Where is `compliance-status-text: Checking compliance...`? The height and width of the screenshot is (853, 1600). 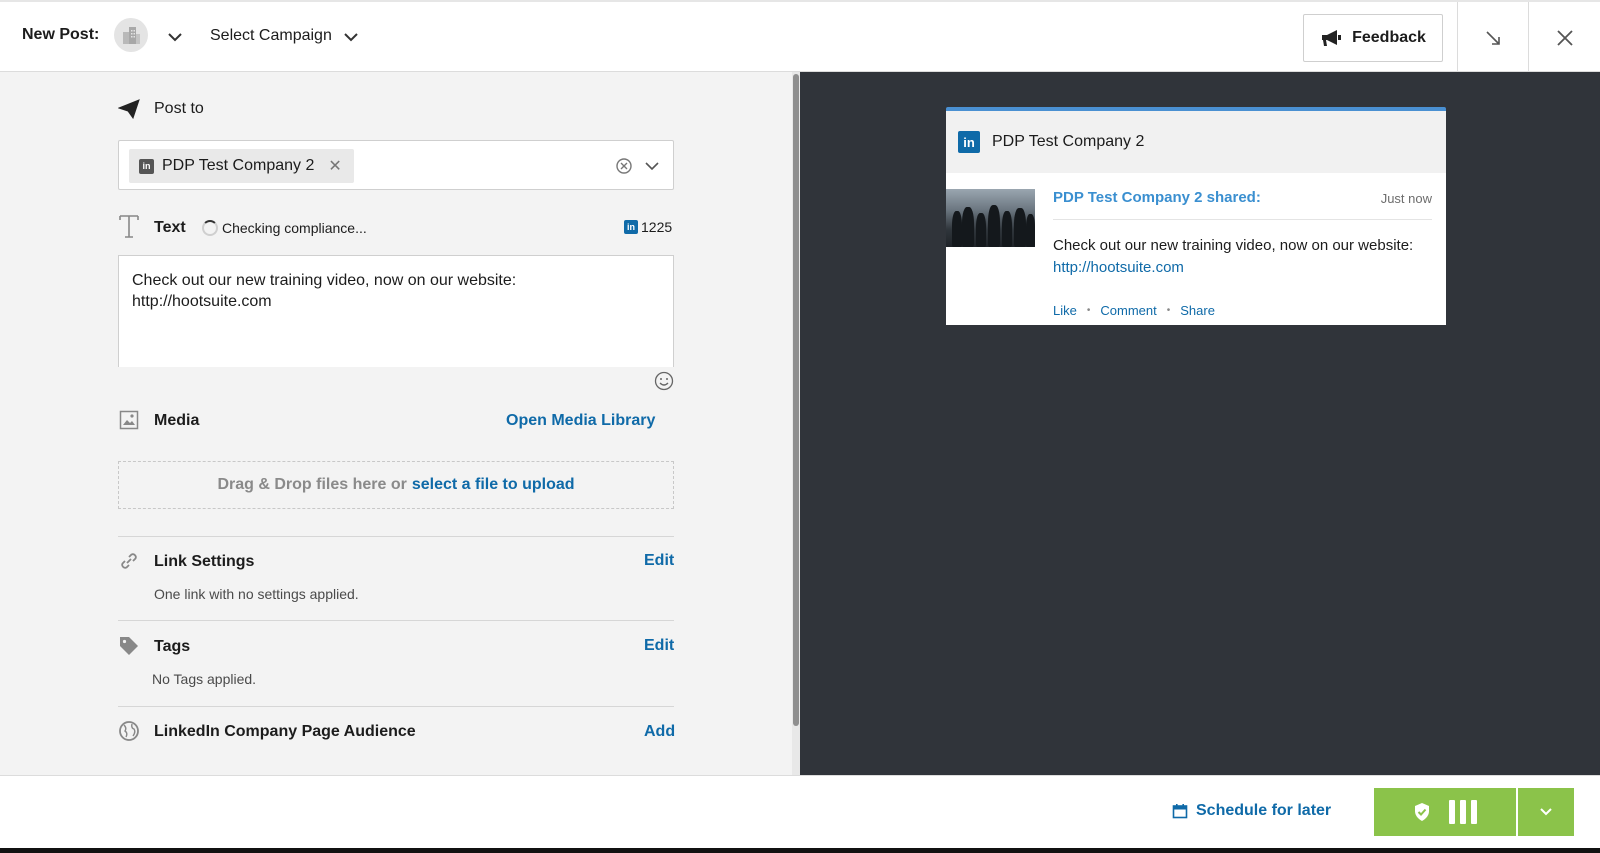
compliance-status-text: Checking compliance... is located at coordinates (294, 228).